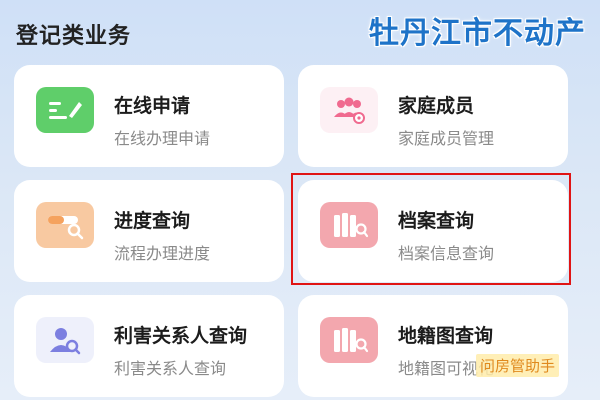 The width and height of the screenshot is (600, 400). Describe the element at coordinates (74, 36) in the screenshot. I see `section-title: 登记类业务` at that location.